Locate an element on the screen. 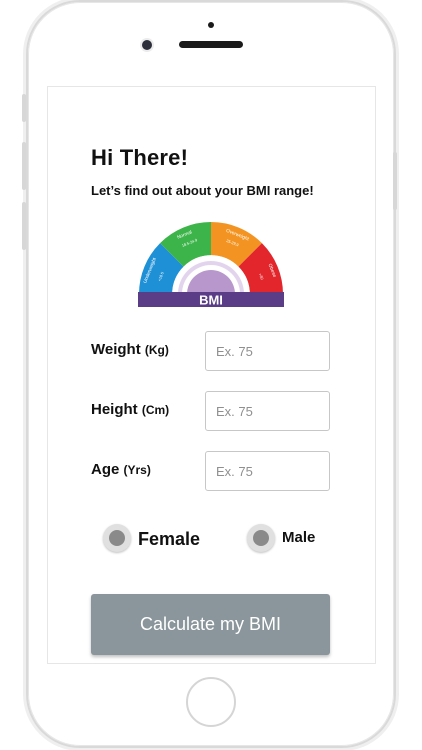  mute-switch is located at coordinates (24, 226).